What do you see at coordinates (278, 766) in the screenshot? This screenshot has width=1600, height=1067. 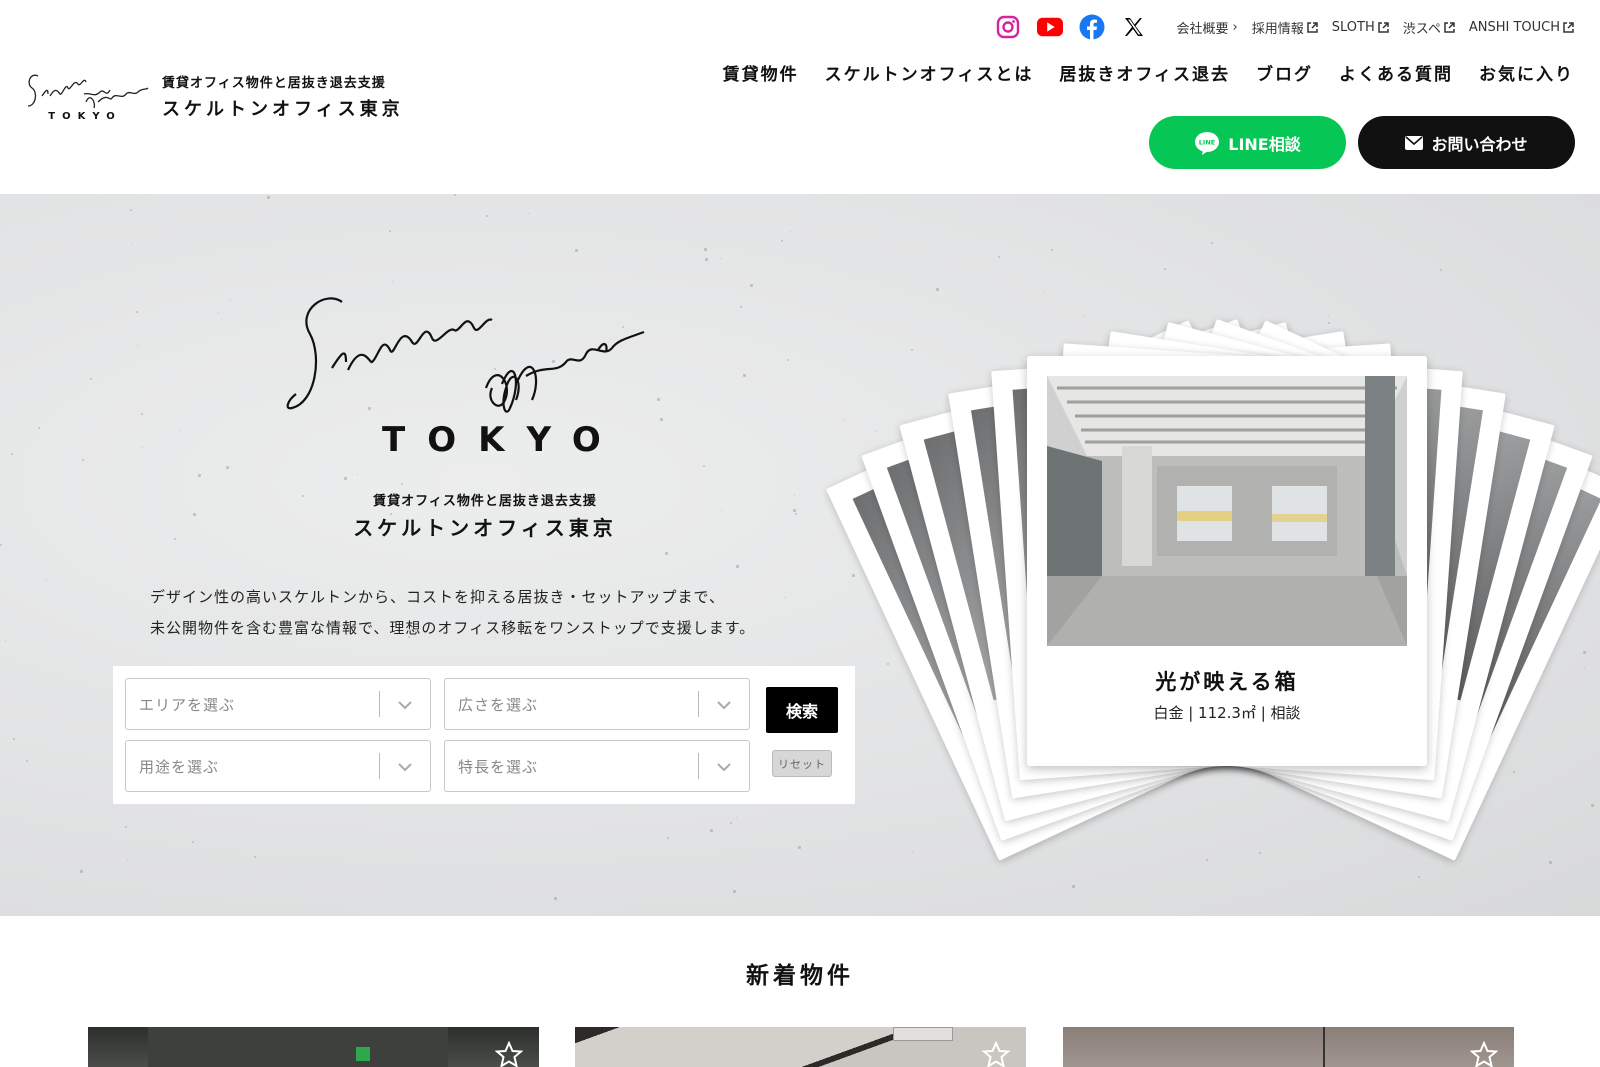 I see `use-select: 用途を選ぶ` at bounding box center [278, 766].